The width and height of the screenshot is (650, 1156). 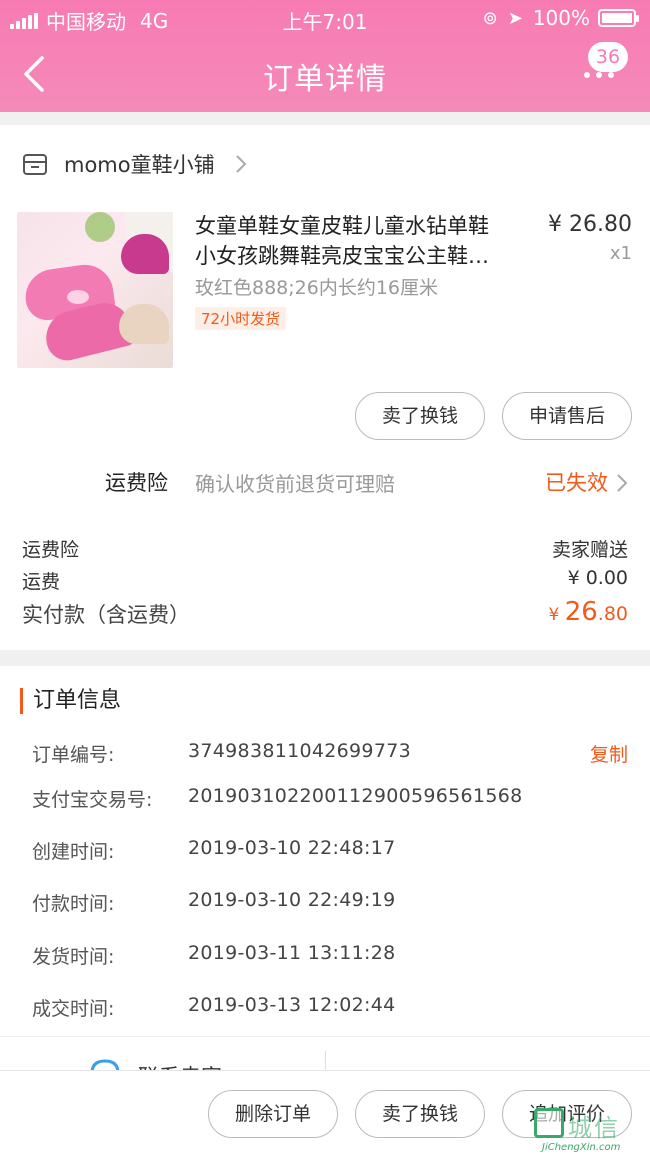 What do you see at coordinates (620, 253) in the screenshot?
I see `product-quantity: x1` at bounding box center [620, 253].